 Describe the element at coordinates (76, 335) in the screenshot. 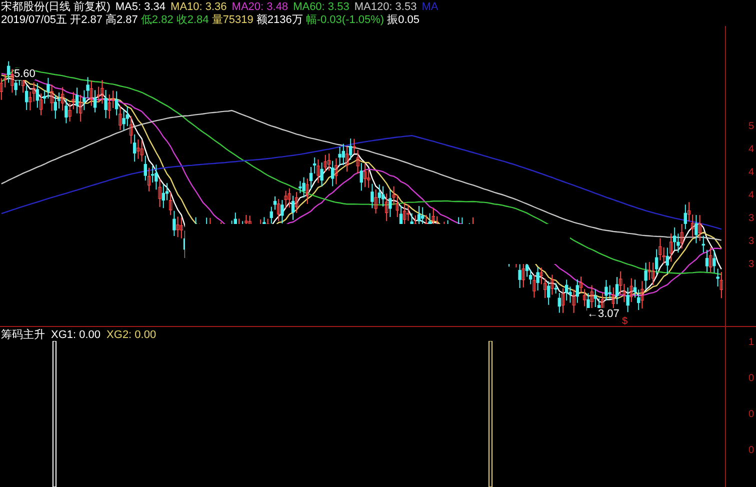

I see `indicator-value: XG1: 0.00` at that location.